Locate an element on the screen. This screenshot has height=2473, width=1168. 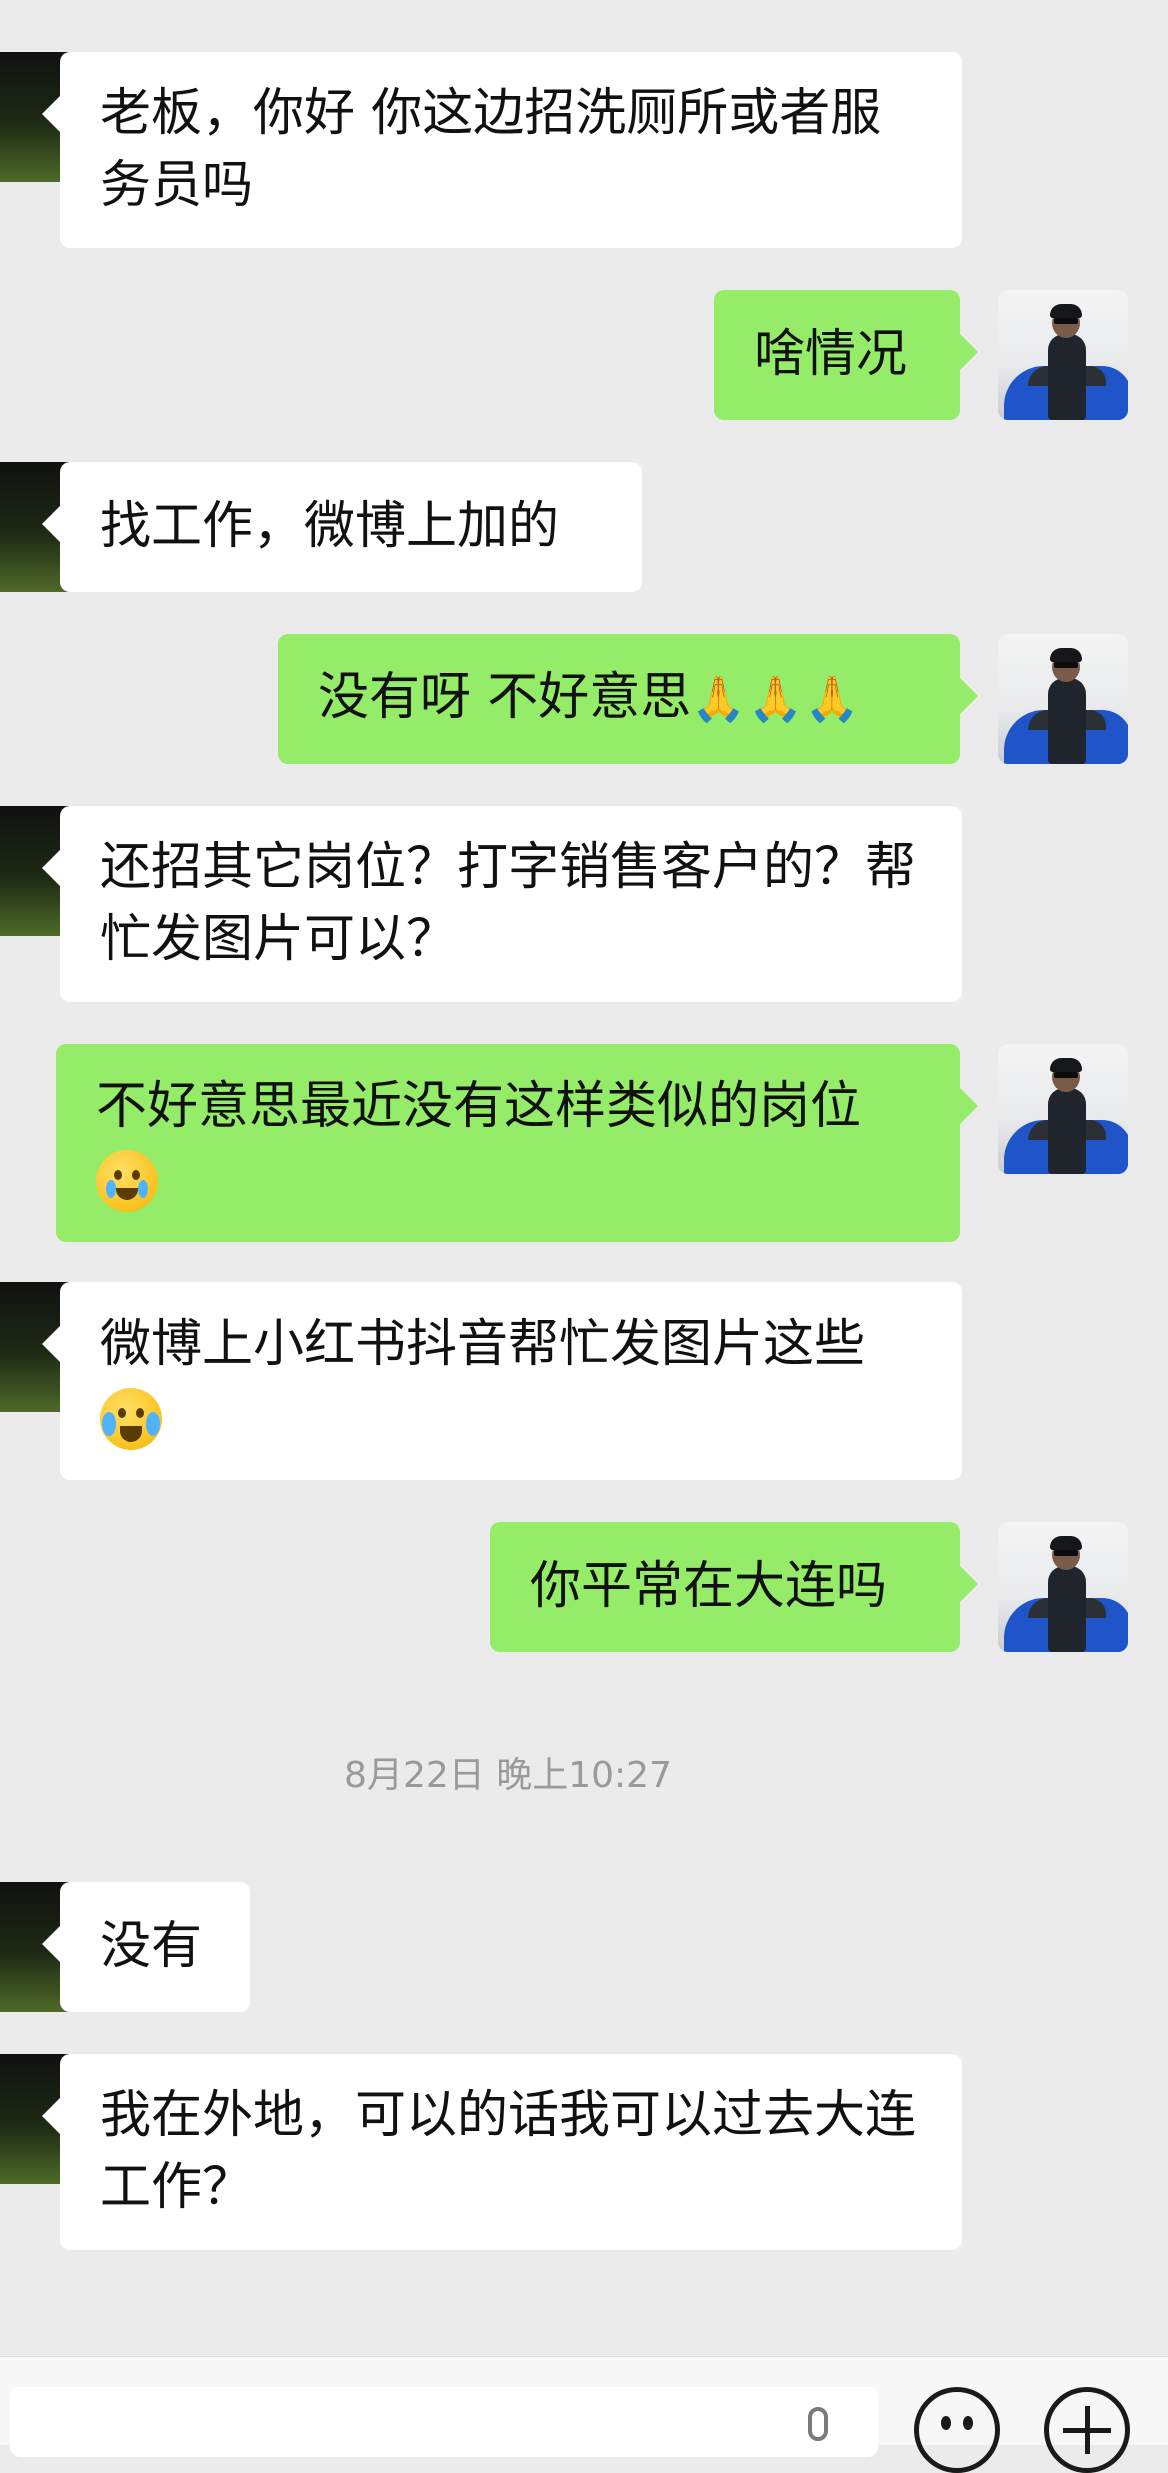
message-bubble: 还招其它岗位？打字销售客户的？帮忙发图片可以？ is located at coordinates (511, 904).